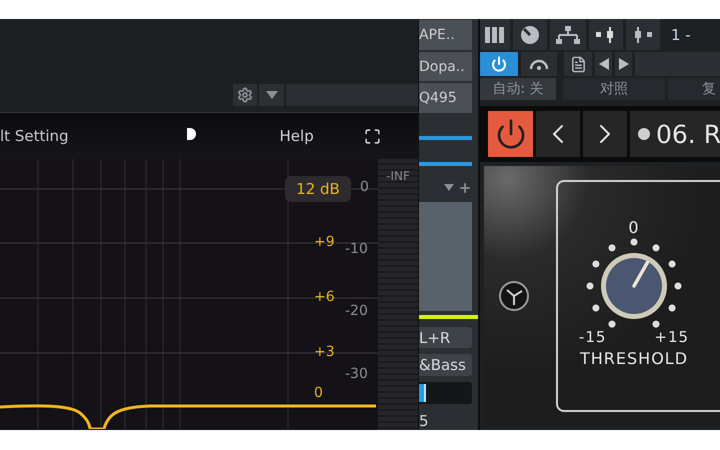  I want to click on slider, so click(445, 393).